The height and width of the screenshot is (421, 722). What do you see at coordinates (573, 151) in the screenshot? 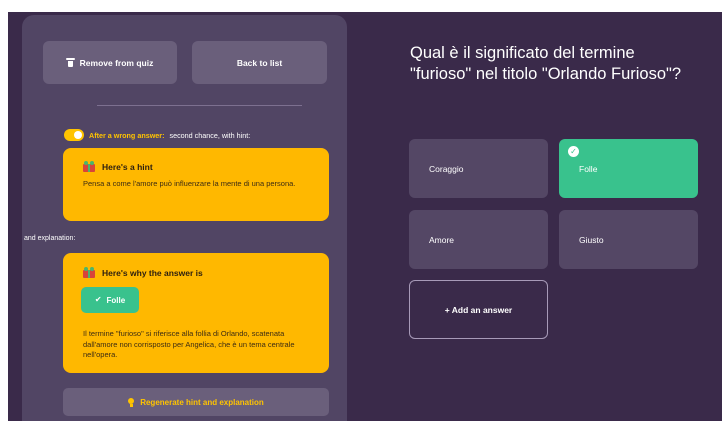
I see `check-circle-icon: ✓` at bounding box center [573, 151].